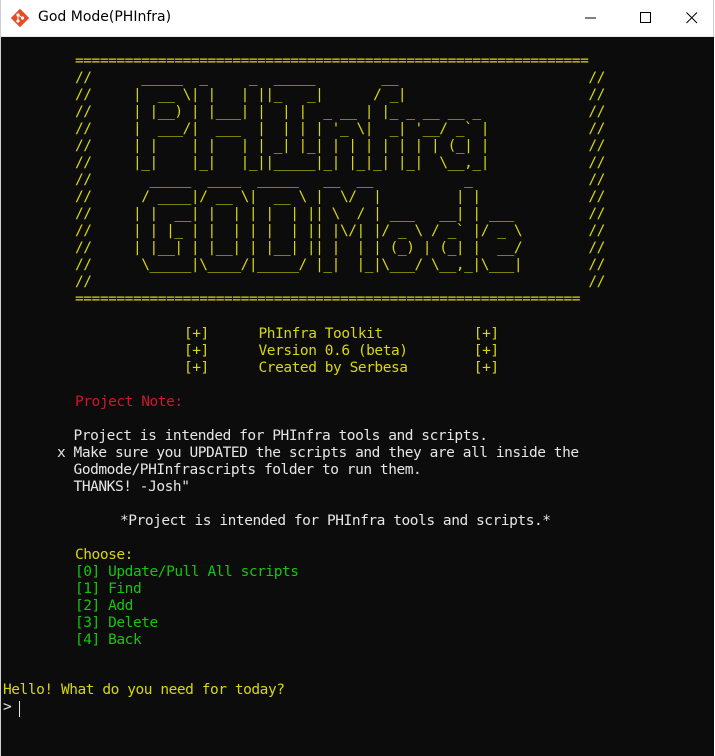  What do you see at coordinates (341, 334) in the screenshot?
I see `info-line-toolkit: [+] PhInfra Toolkit [+]` at bounding box center [341, 334].